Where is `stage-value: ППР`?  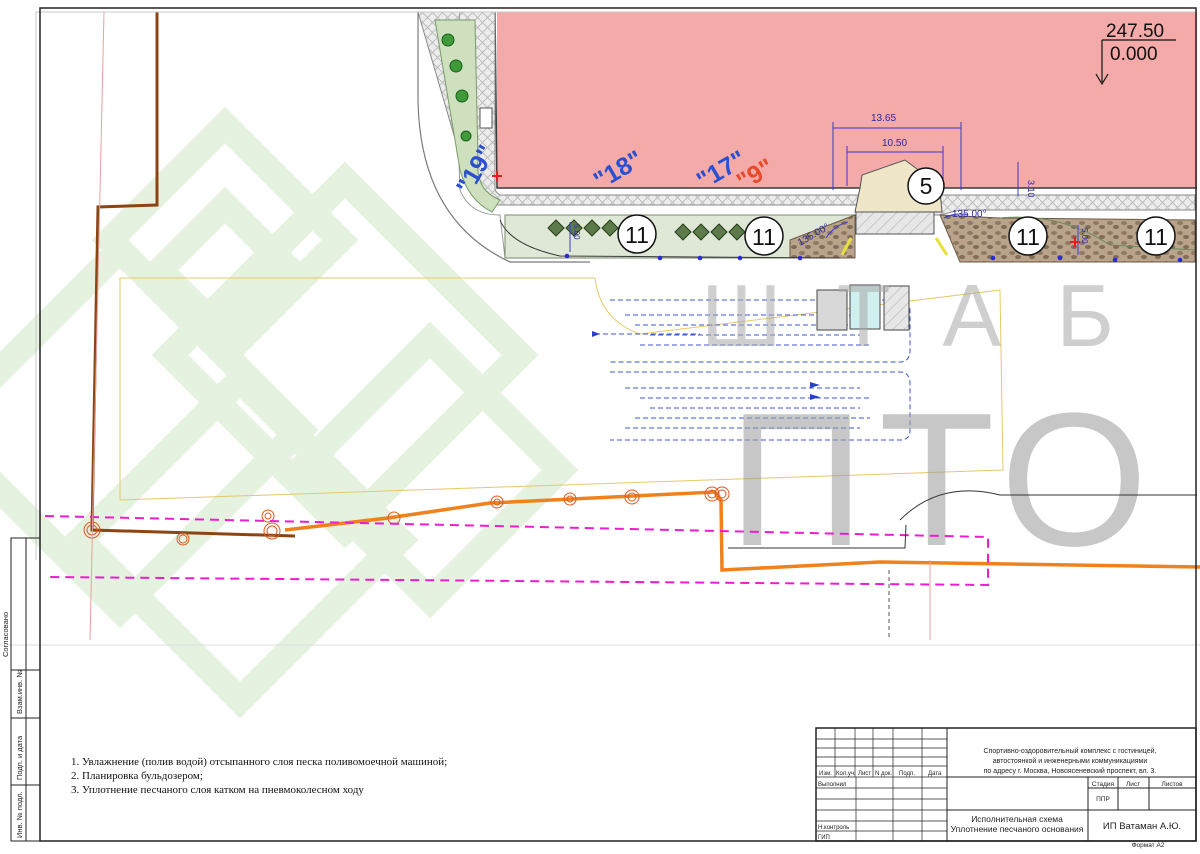 stage-value: ППР is located at coordinates (1103, 799).